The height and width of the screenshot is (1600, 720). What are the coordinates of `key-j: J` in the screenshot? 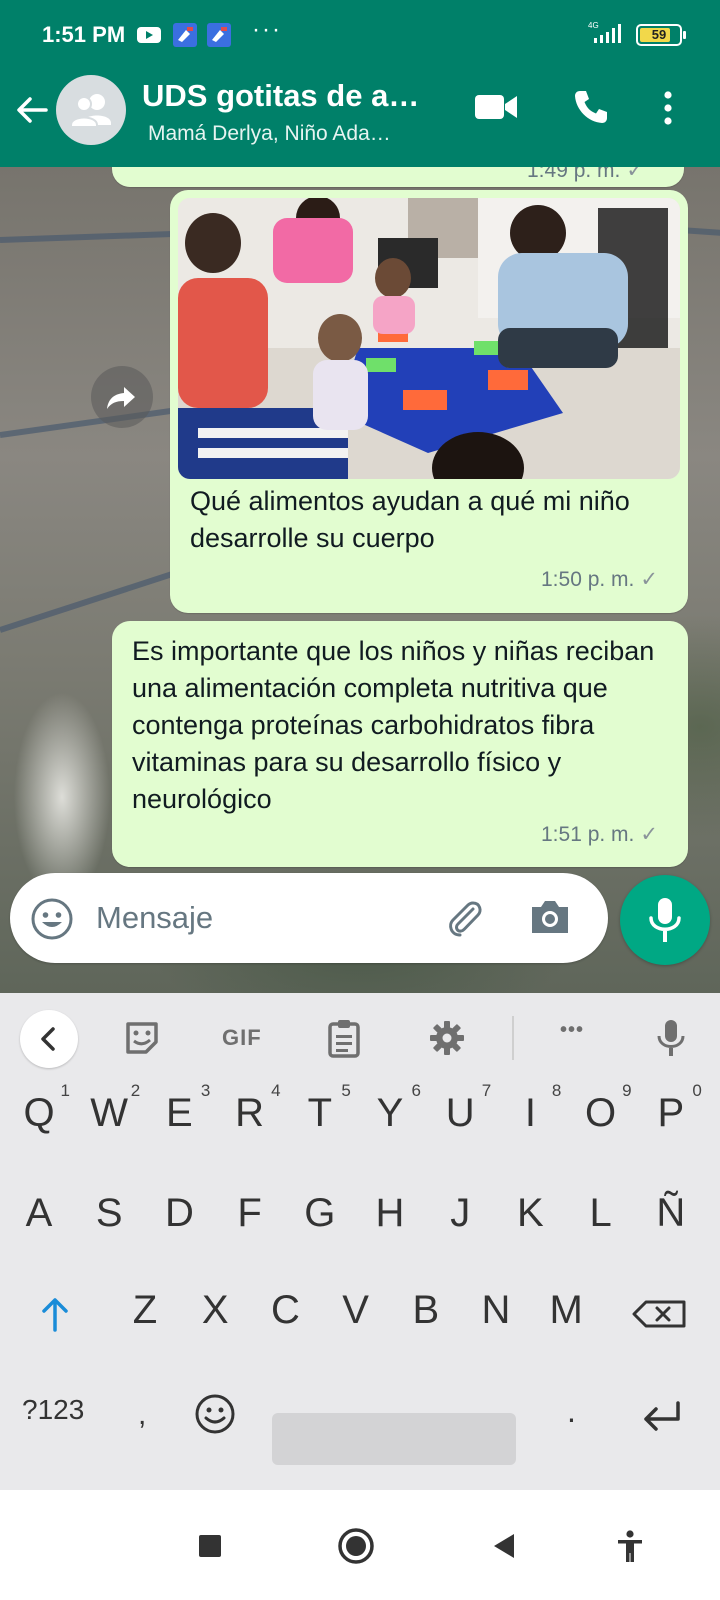 It's located at (460, 1218).